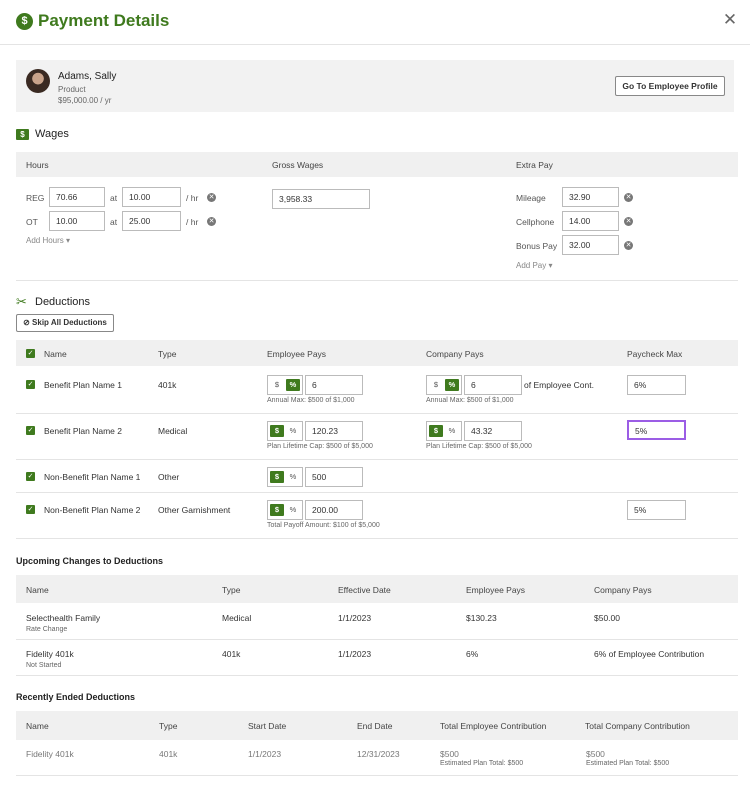 The height and width of the screenshot is (785, 750). What do you see at coordinates (655, 354) in the screenshot?
I see `col-paycheck-max: Paycheck Max` at bounding box center [655, 354].